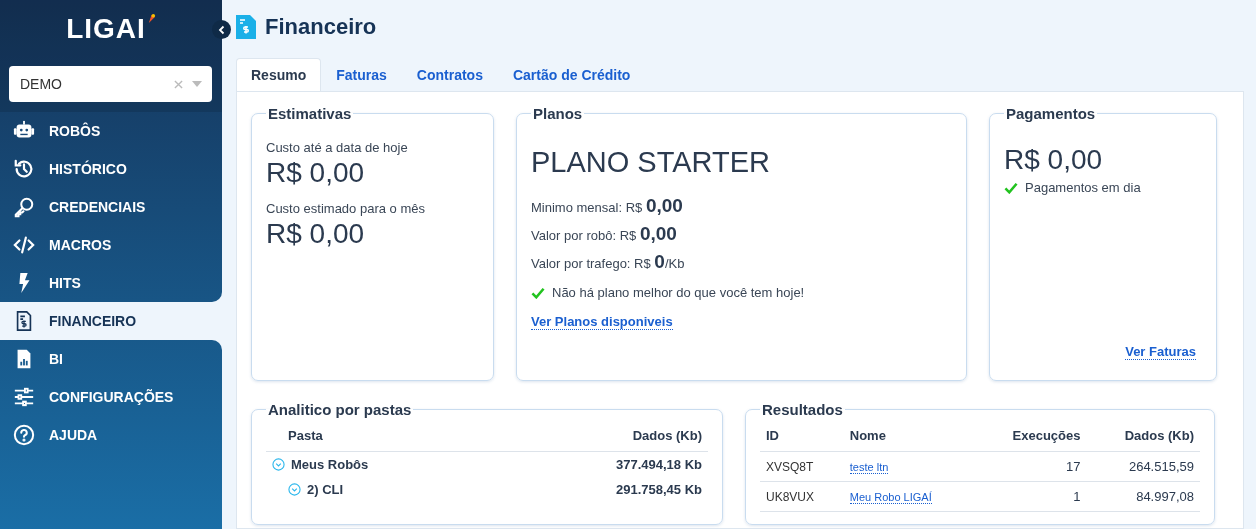 Image resolution: width=1256 pixels, height=529 pixels. What do you see at coordinates (1143, 496) in the screenshot?
I see `table-cell: 84.997,08` at bounding box center [1143, 496].